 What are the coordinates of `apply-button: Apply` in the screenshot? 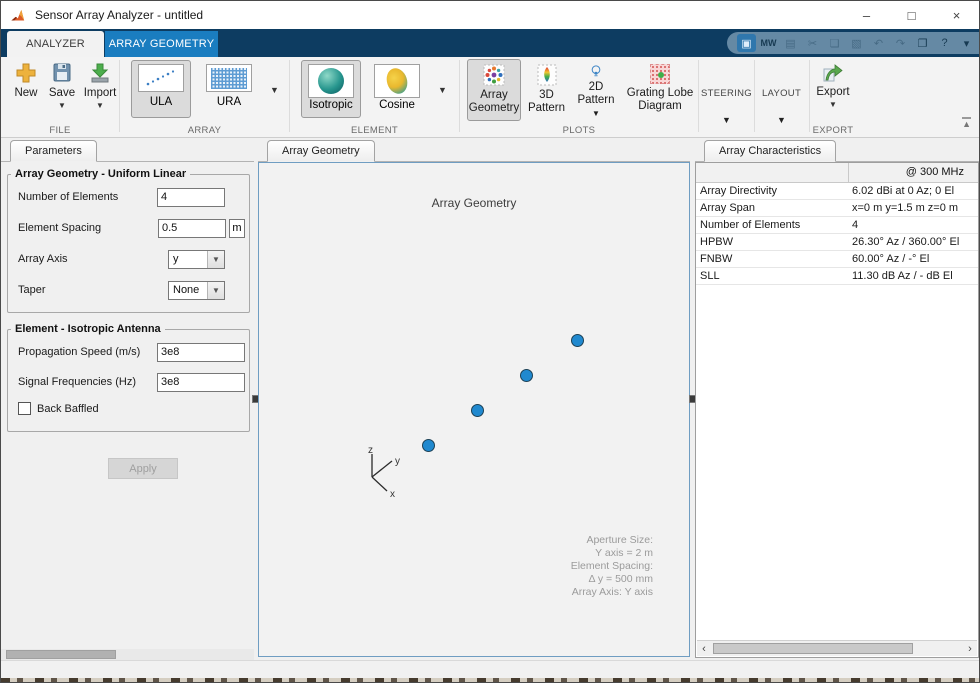 It's located at (143, 468).